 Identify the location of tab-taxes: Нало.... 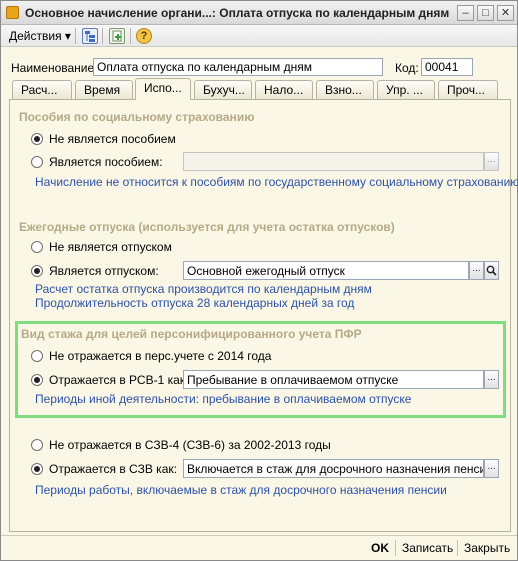
(284, 89).